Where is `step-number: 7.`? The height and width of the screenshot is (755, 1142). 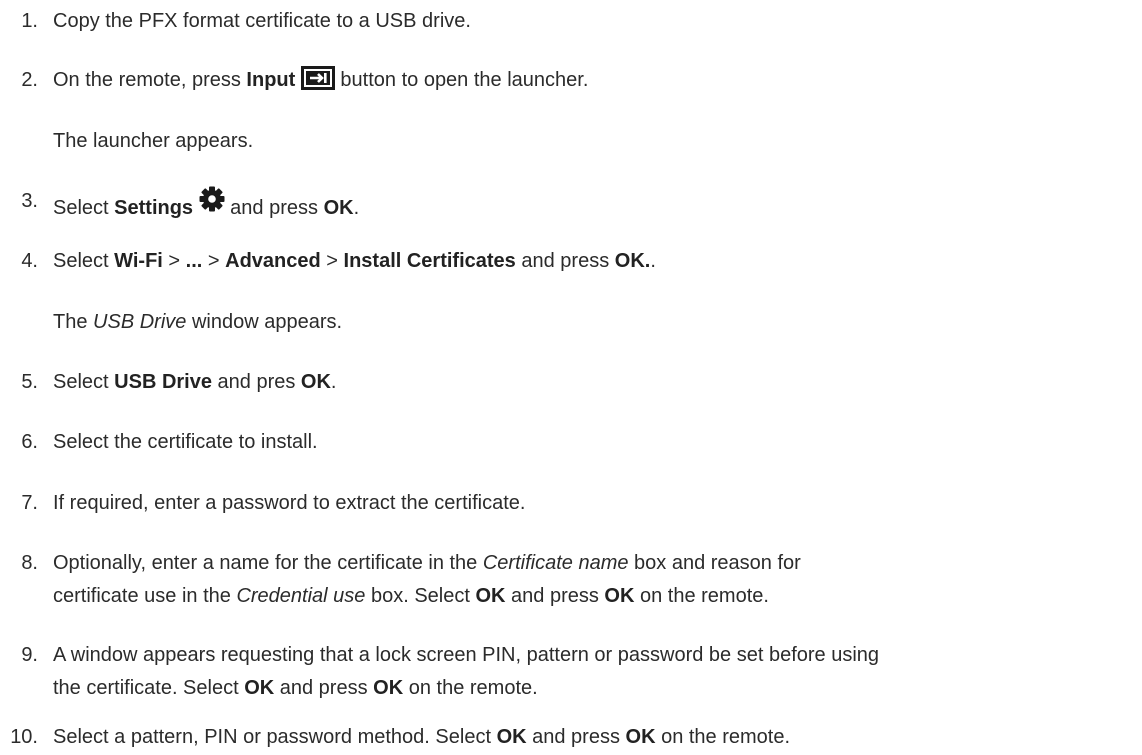 step-number: 7. is located at coordinates (29, 503).